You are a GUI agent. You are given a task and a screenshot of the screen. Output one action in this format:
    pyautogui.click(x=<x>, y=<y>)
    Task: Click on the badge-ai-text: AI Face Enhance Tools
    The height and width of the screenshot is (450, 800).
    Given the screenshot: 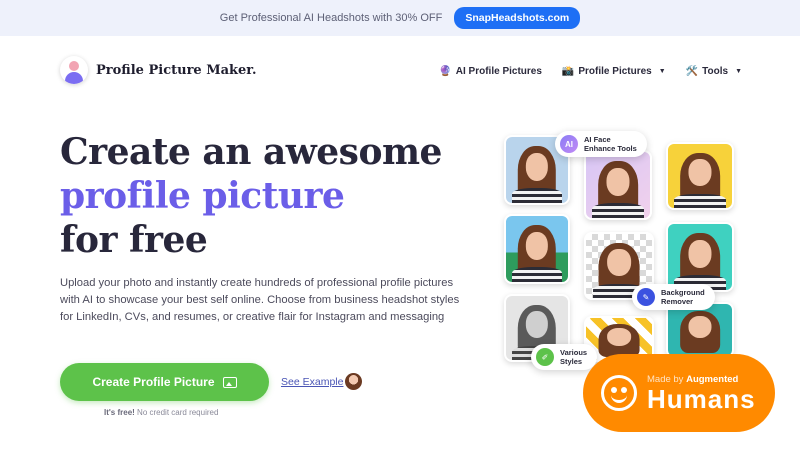 What is the action you would take?
    pyautogui.click(x=610, y=144)
    